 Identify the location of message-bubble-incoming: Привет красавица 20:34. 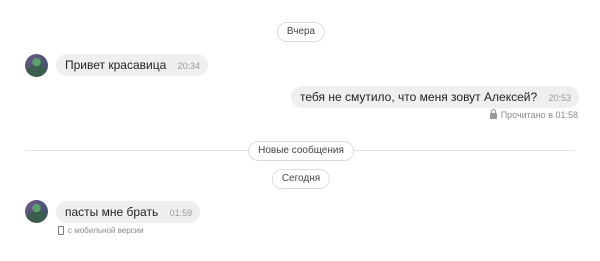
(132, 65).